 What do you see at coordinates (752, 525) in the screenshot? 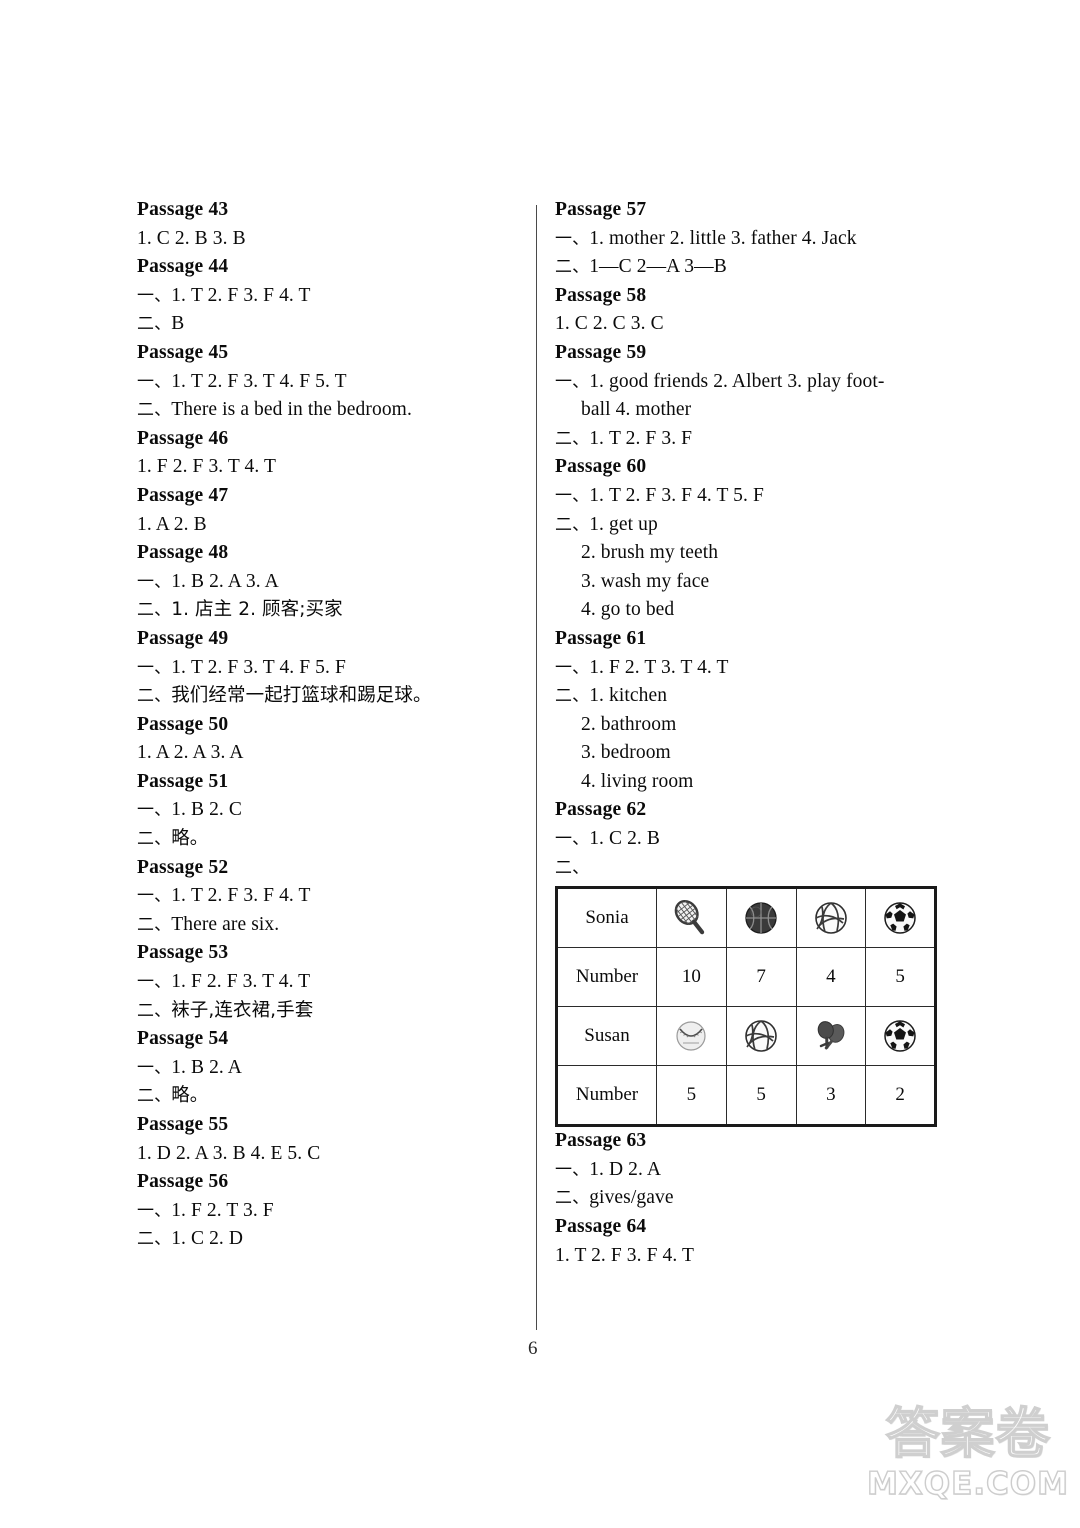
I see `answer-line: 二、1. get up` at bounding box center [752, 525].